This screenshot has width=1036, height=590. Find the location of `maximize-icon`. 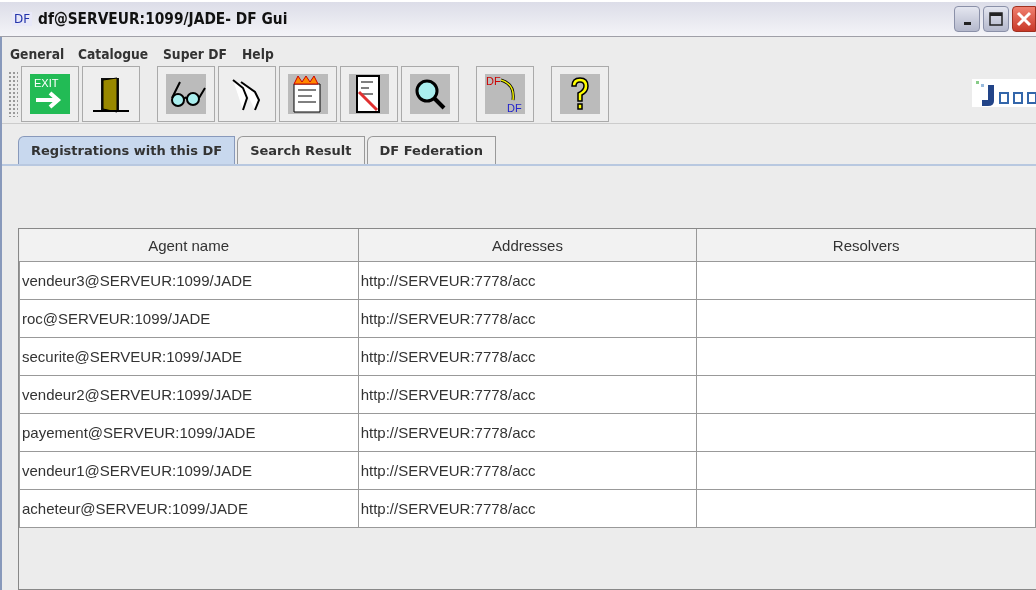

maximize-icon is located at coordinates (996, 19).